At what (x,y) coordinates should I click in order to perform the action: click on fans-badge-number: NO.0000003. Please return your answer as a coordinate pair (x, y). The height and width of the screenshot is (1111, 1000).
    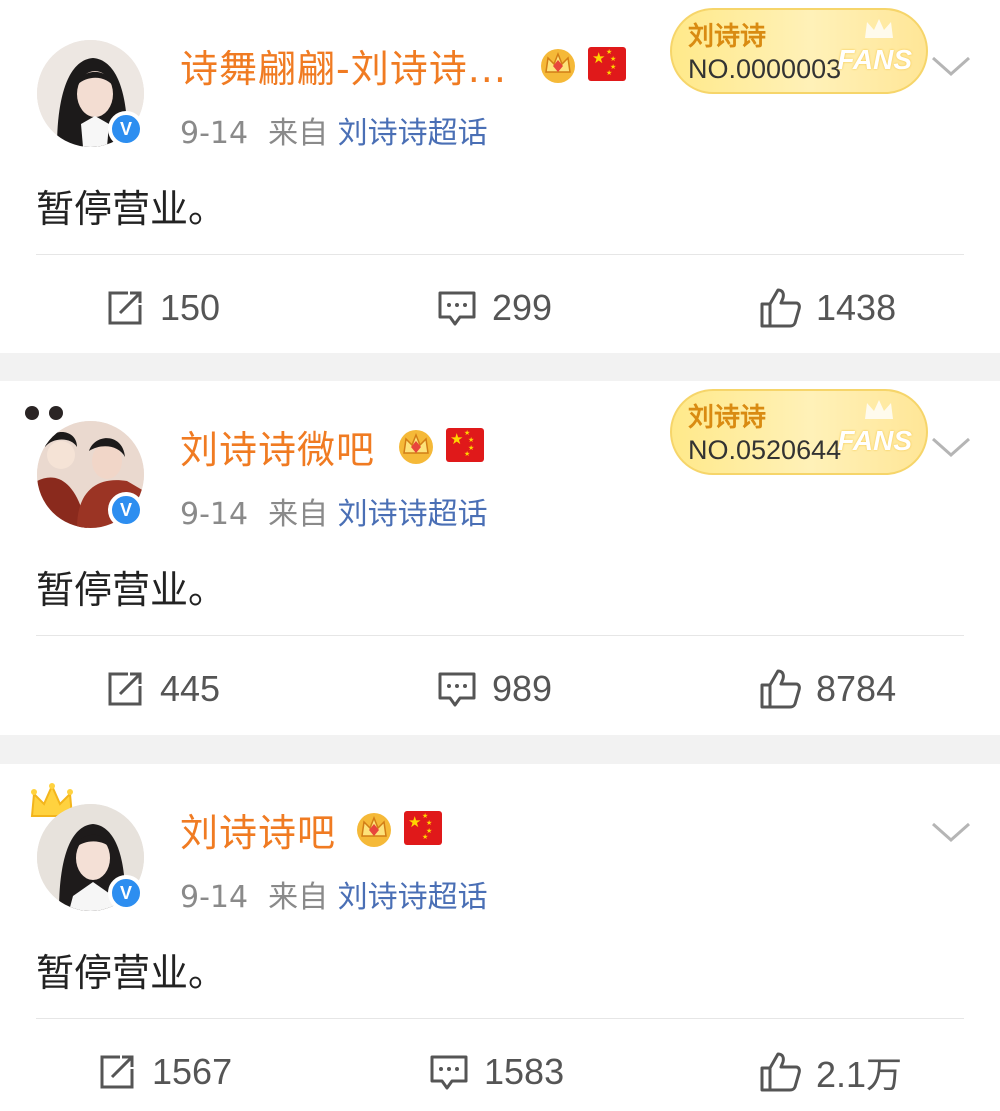
    Looking at the image, I should click on (765, 69).